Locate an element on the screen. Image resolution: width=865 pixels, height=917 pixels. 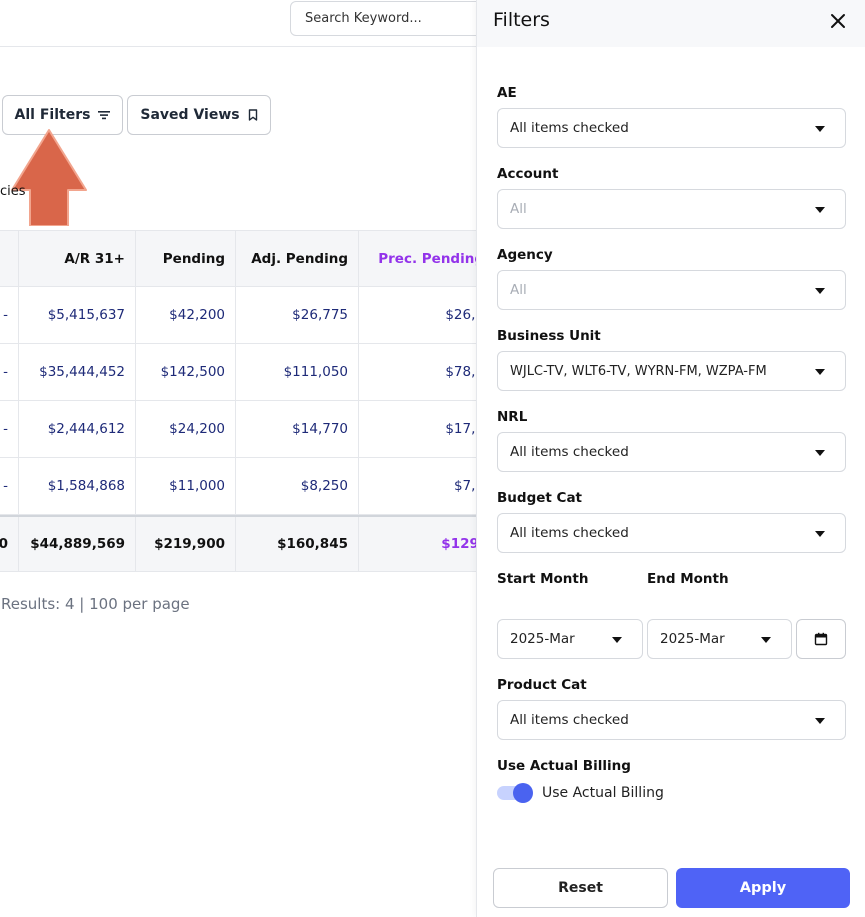
budget-cat-label: Budget Cat is located at coordinates (540, 498).